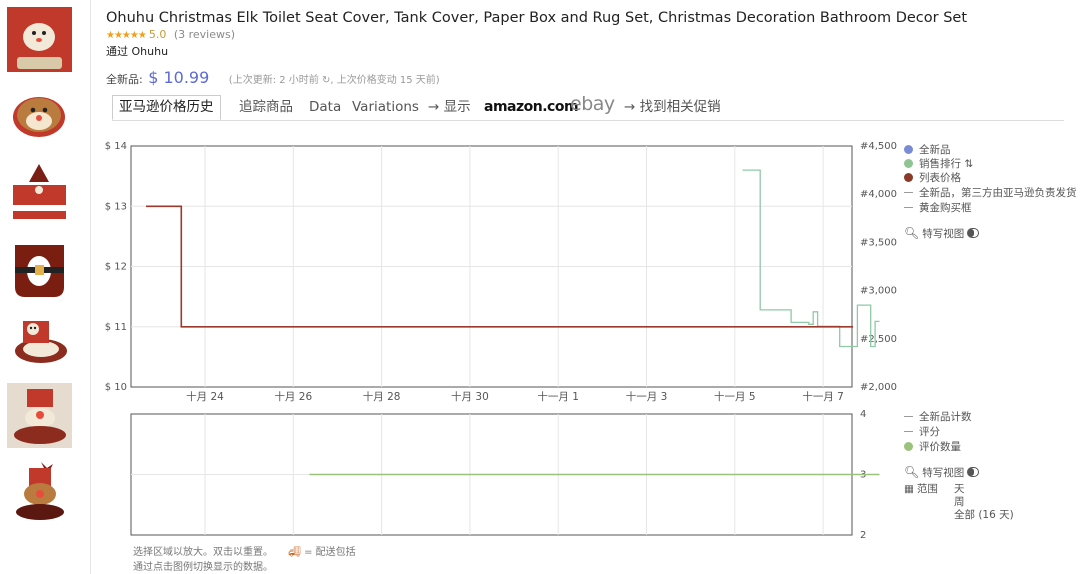 The height and width of the screenshot is (574, 1080). Describe the element at coordinates (823, 396) in the screenshot. I see `x-tick-label: 十一月 7` at that location.